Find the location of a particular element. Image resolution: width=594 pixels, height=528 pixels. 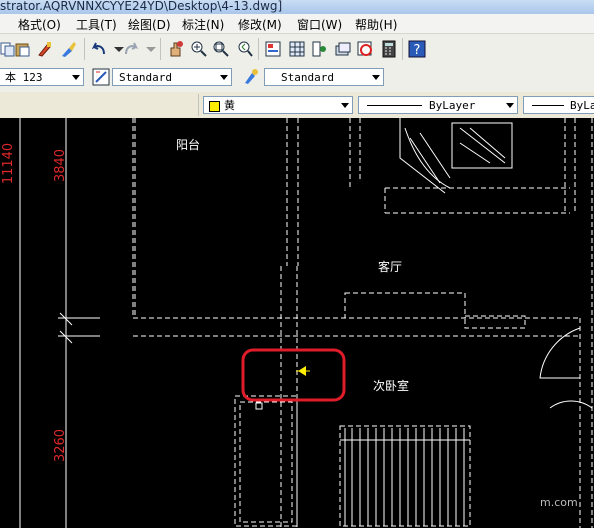

room-label-bedroom: 次卧室 is located at coordinates (391, 386).